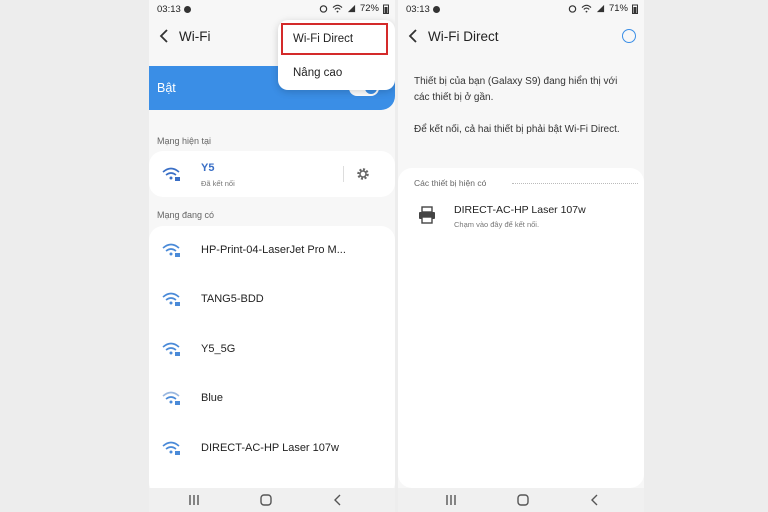 This screenshot has height=512, width=768. What do you see at coordinates (363, 174) in the screenshot?
I see `gear-icon` at bounding box center [363, 174].